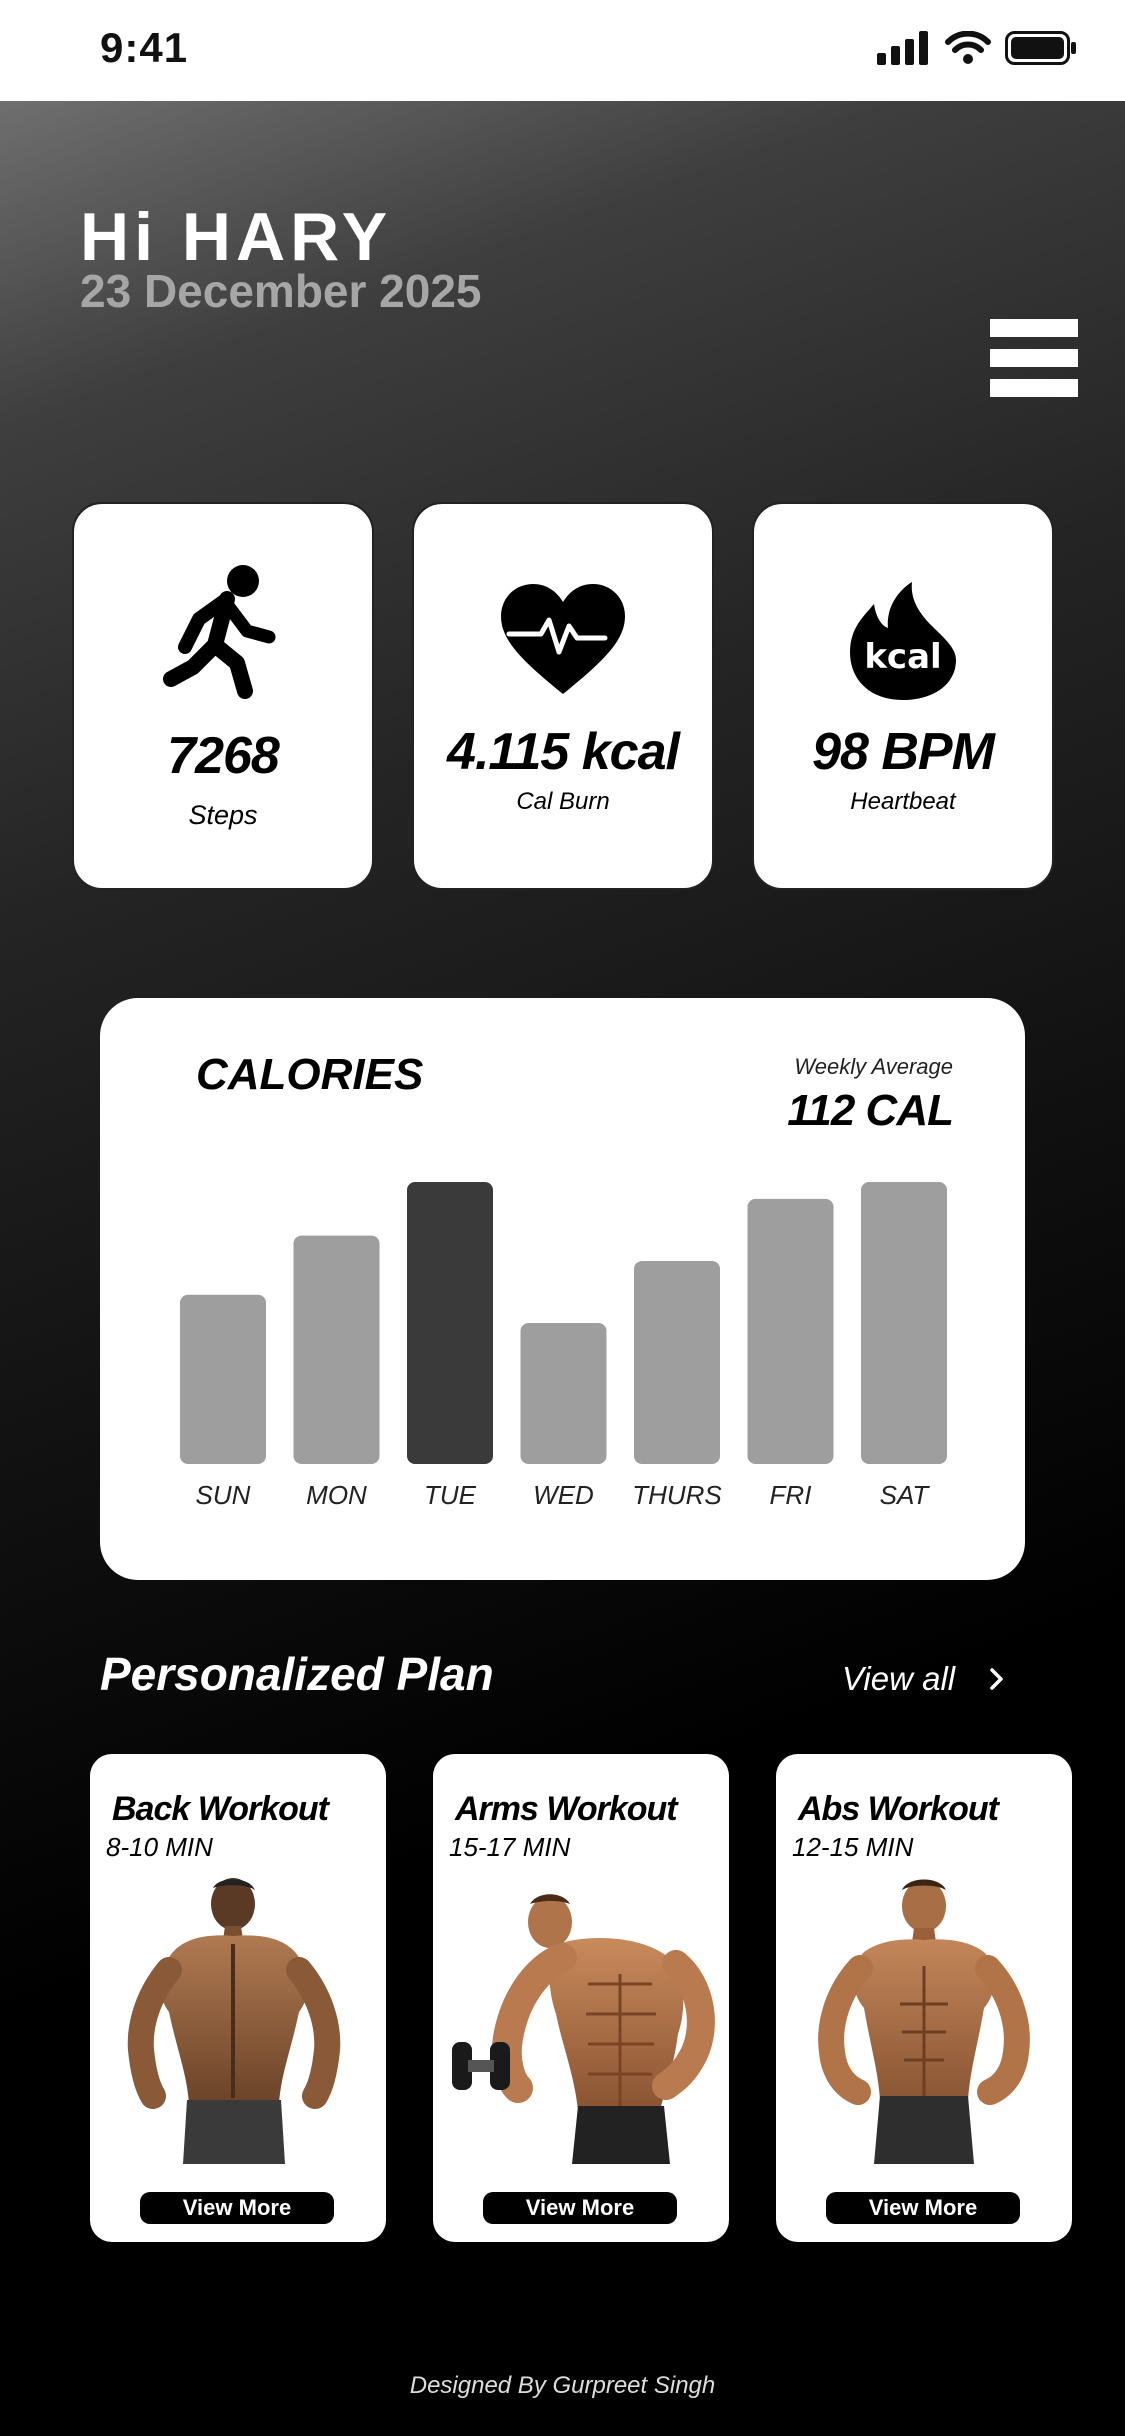 This screenshot has height=2436, width=1125. What do you see at coordinates (563, 752) in the screenshot?
I see `calorie-burn-value: 4.115 kcal` at bounding box center [563, 752].